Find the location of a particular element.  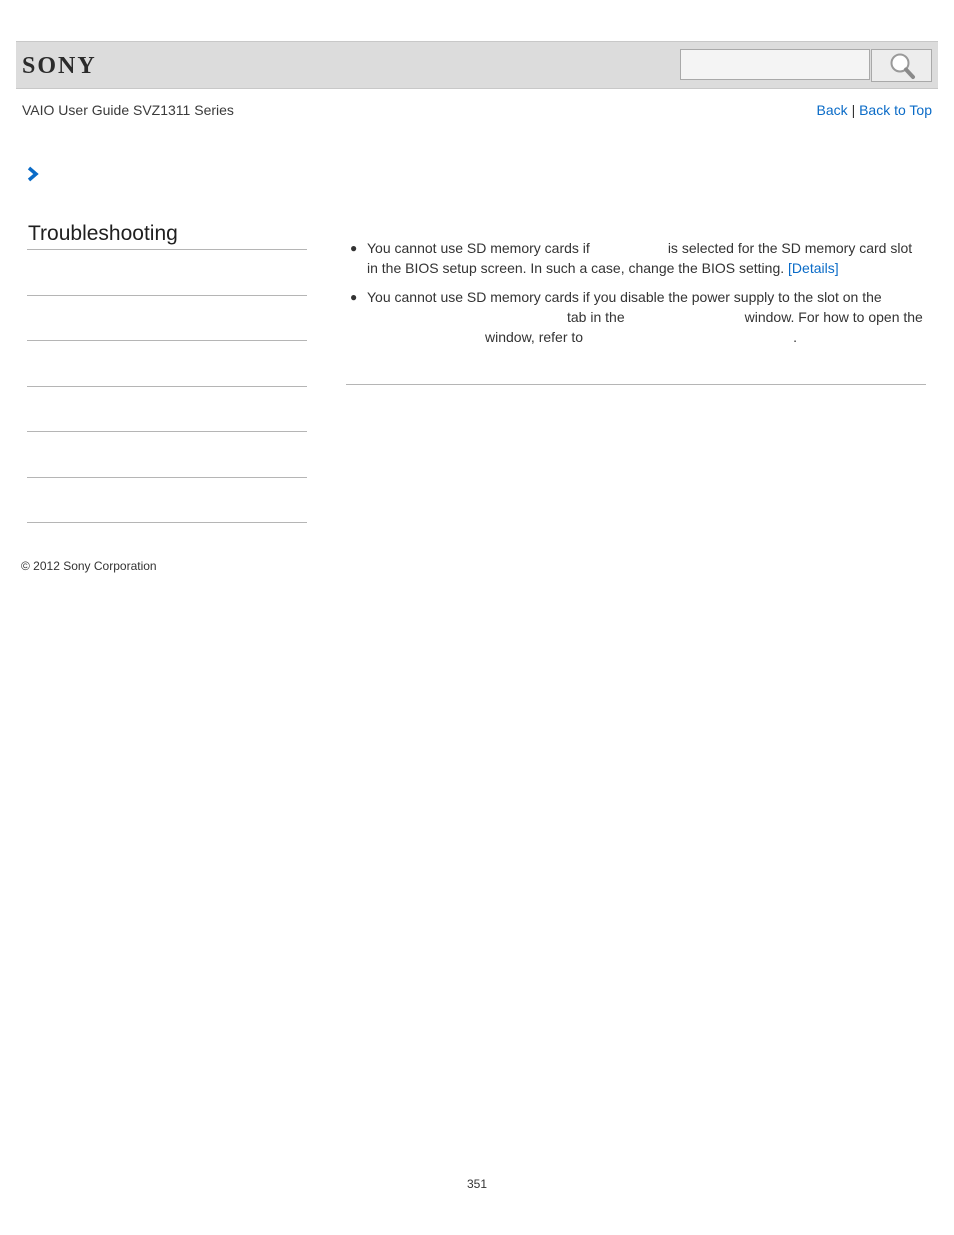

copyright: © 2012 Sony Corporation is located at coordinates (89, 566).